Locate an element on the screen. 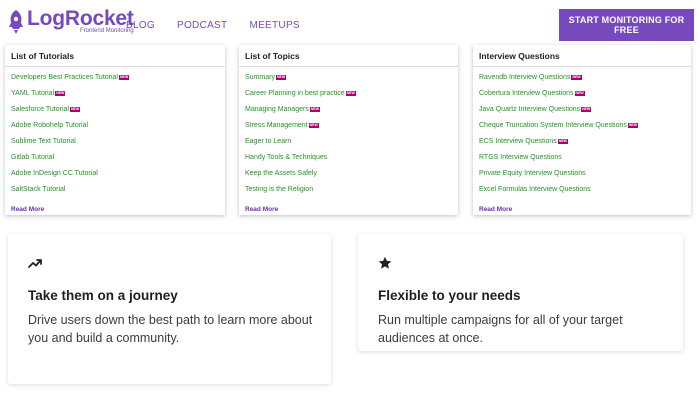  logo-title: LogRocket is located at coordinates (80, 18).